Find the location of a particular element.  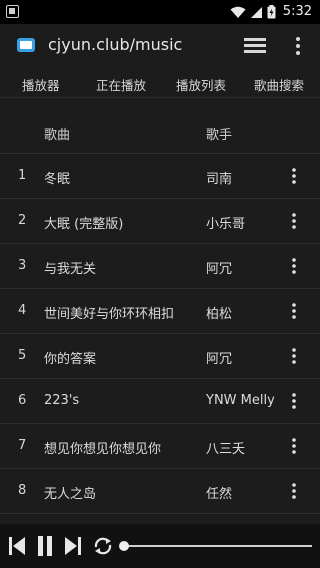

tab-bar: 播放器 正在播放 播放列表 歌曲搜索 is located at coordinates (160, 83).